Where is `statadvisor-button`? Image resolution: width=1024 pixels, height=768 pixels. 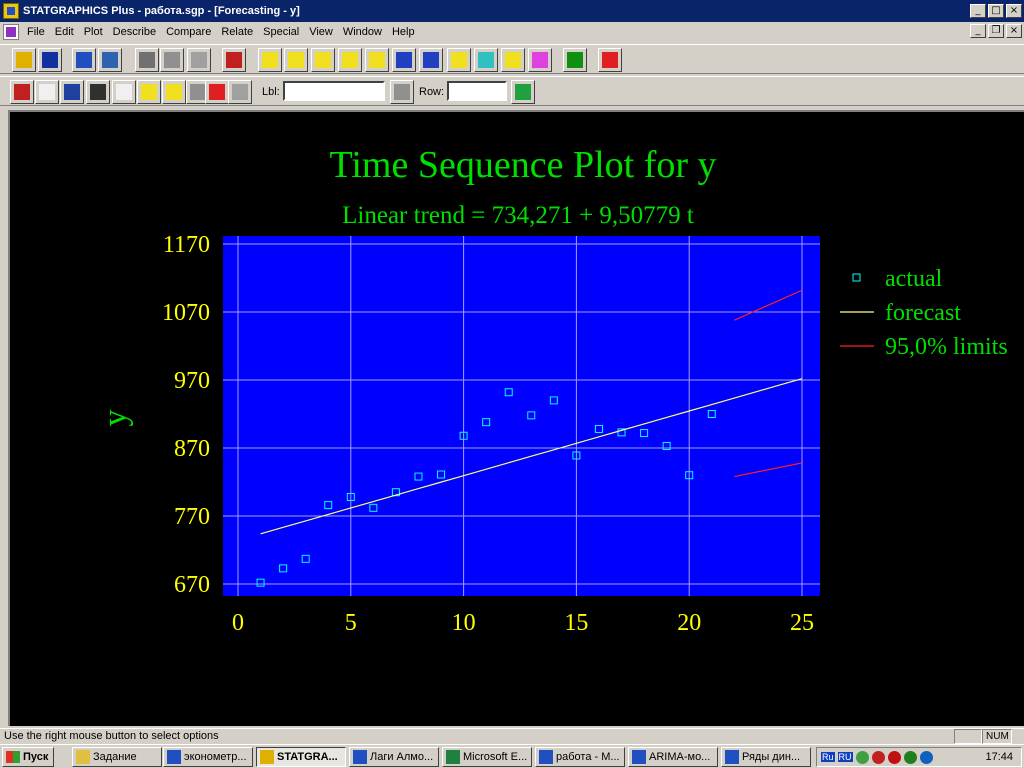 statadvisor-button is located at coordinates (575, 60).